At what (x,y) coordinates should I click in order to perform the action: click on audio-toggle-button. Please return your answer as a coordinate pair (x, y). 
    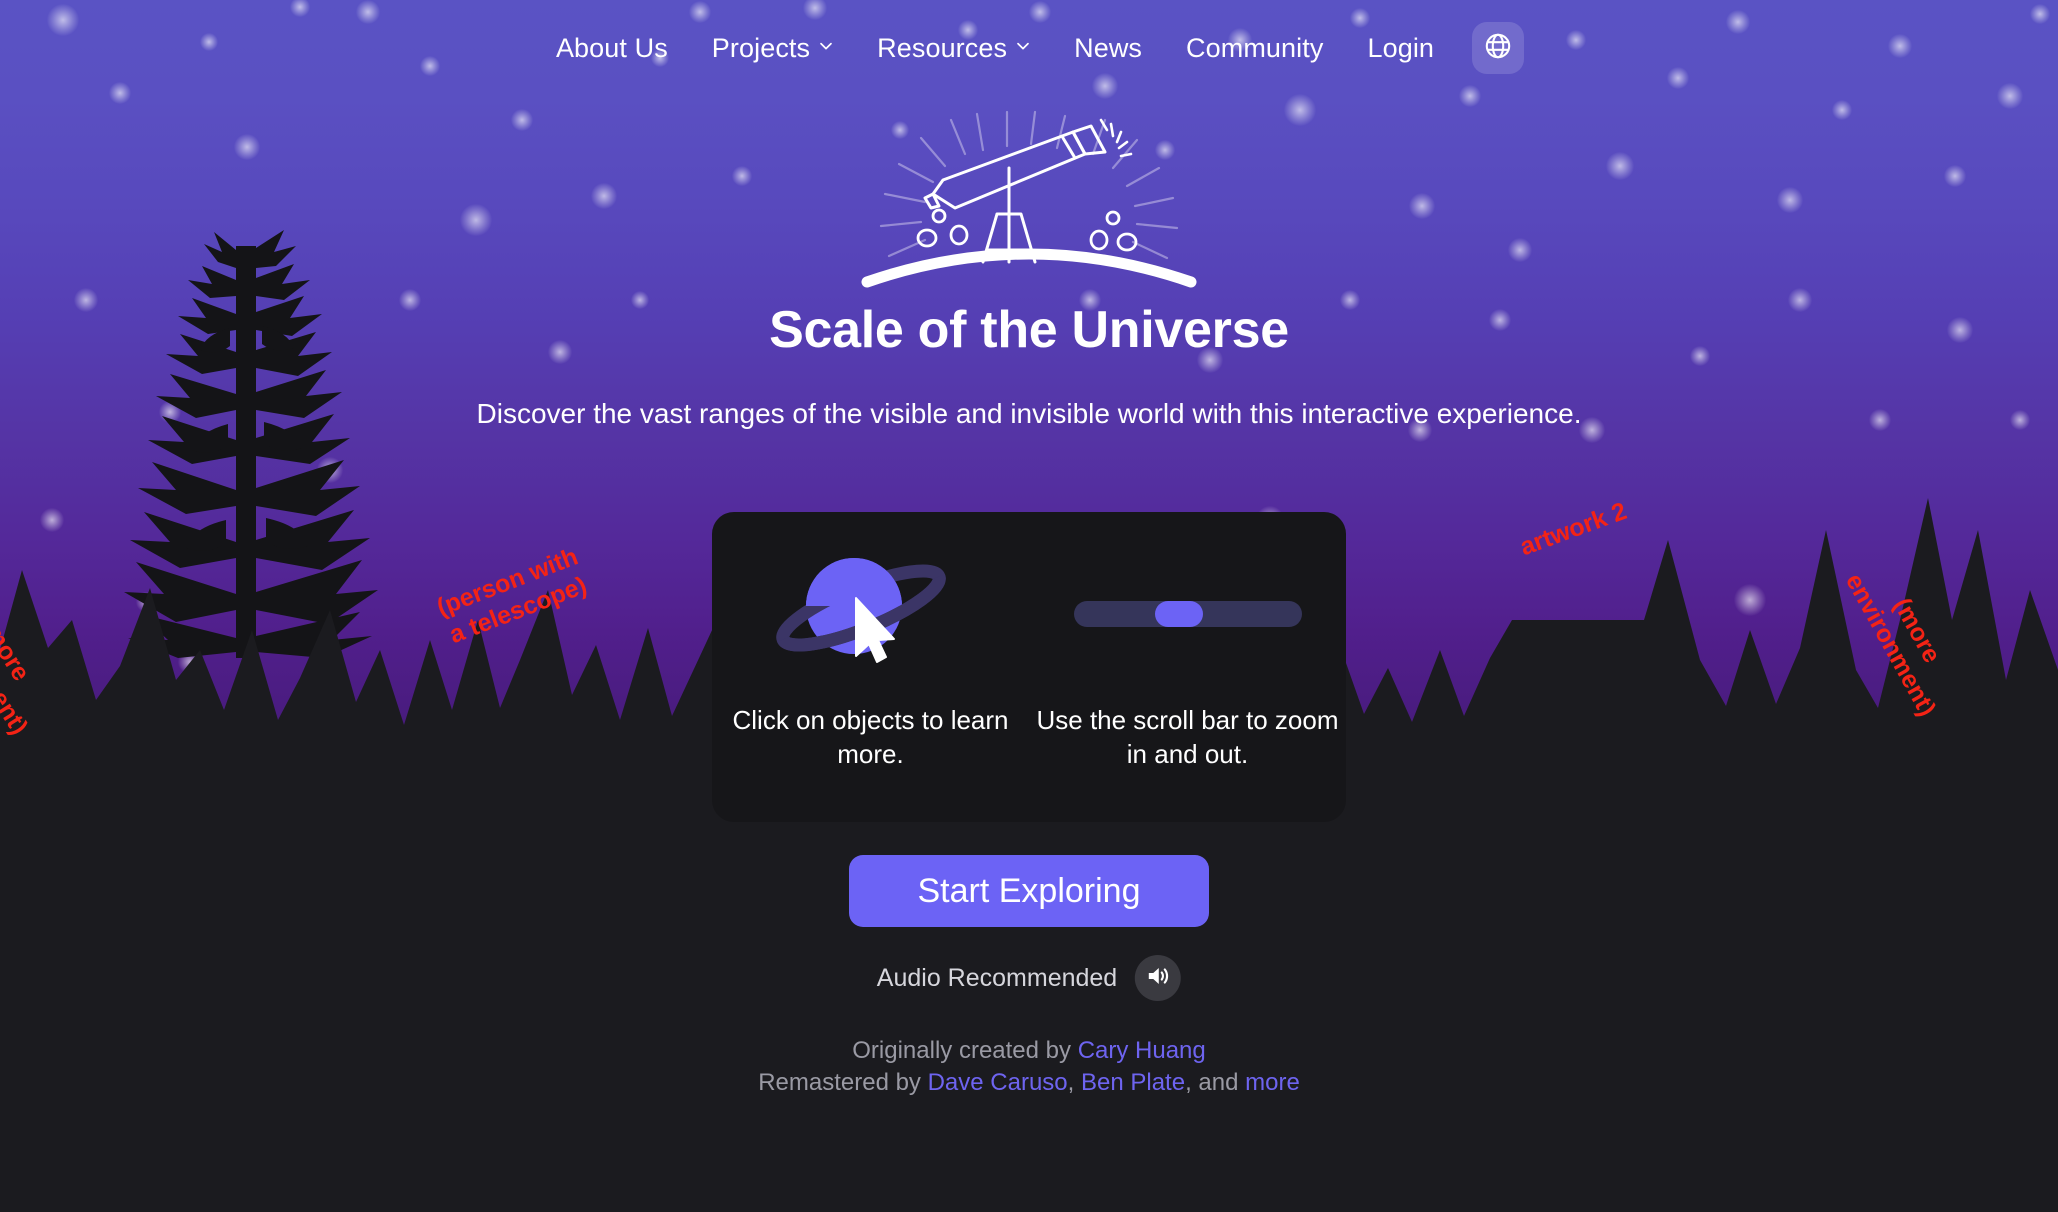
    Looking at the image, I should click on (1158, 978).